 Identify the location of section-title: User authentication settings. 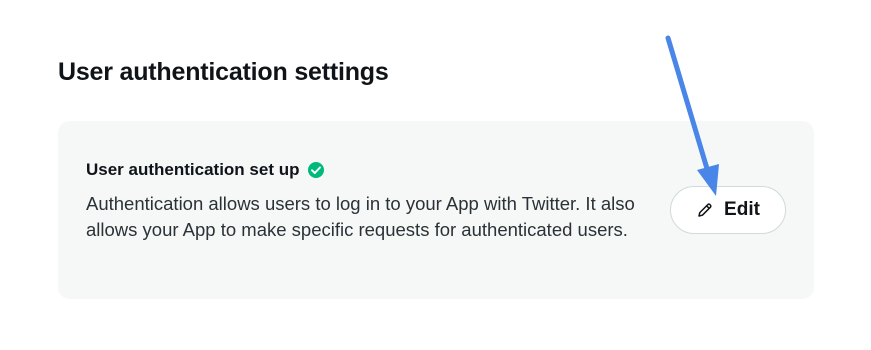
(223, 72).